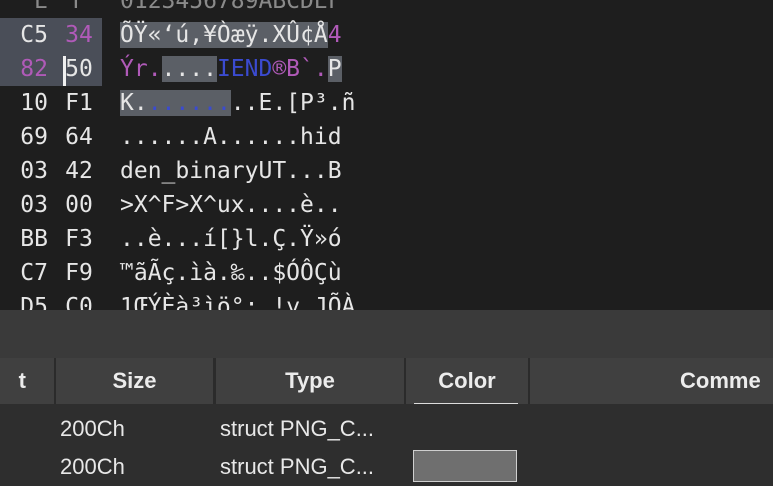  Describe the element at coordinates (28, 35) in the screenshot. I see `hex-byte: C5` at that location.